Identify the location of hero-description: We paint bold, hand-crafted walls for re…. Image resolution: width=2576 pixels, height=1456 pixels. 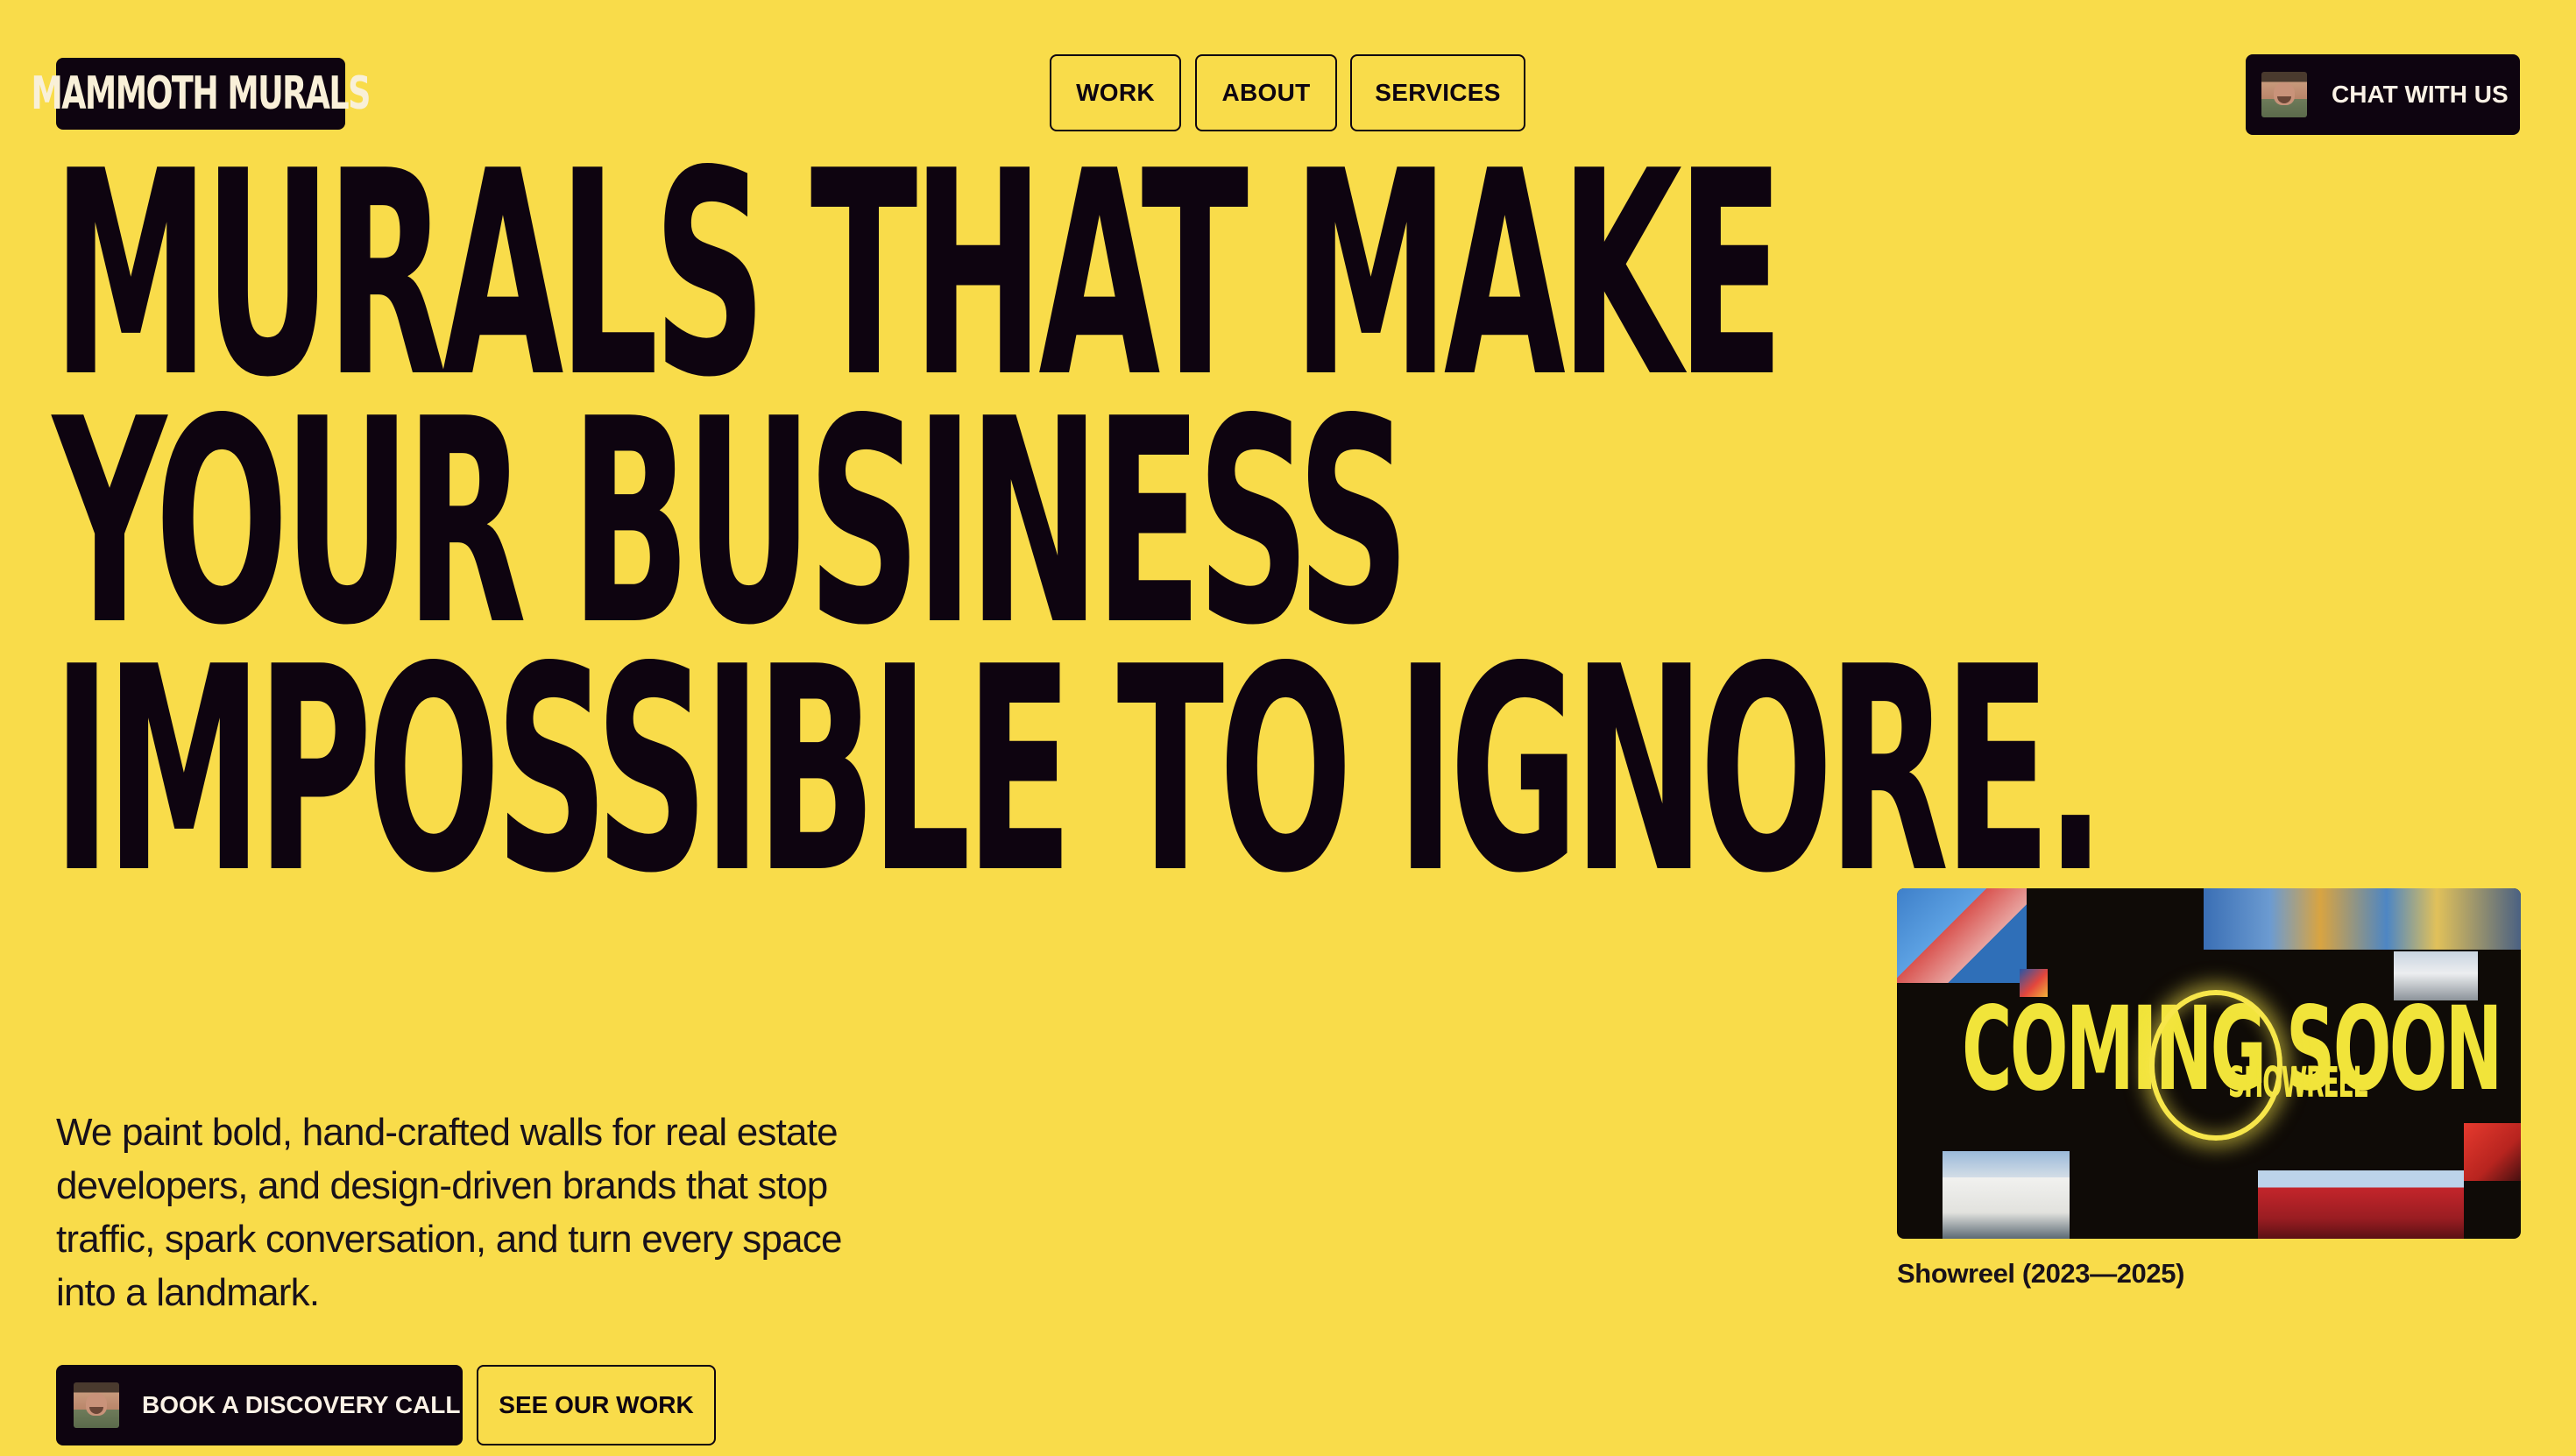
(449, 1212).